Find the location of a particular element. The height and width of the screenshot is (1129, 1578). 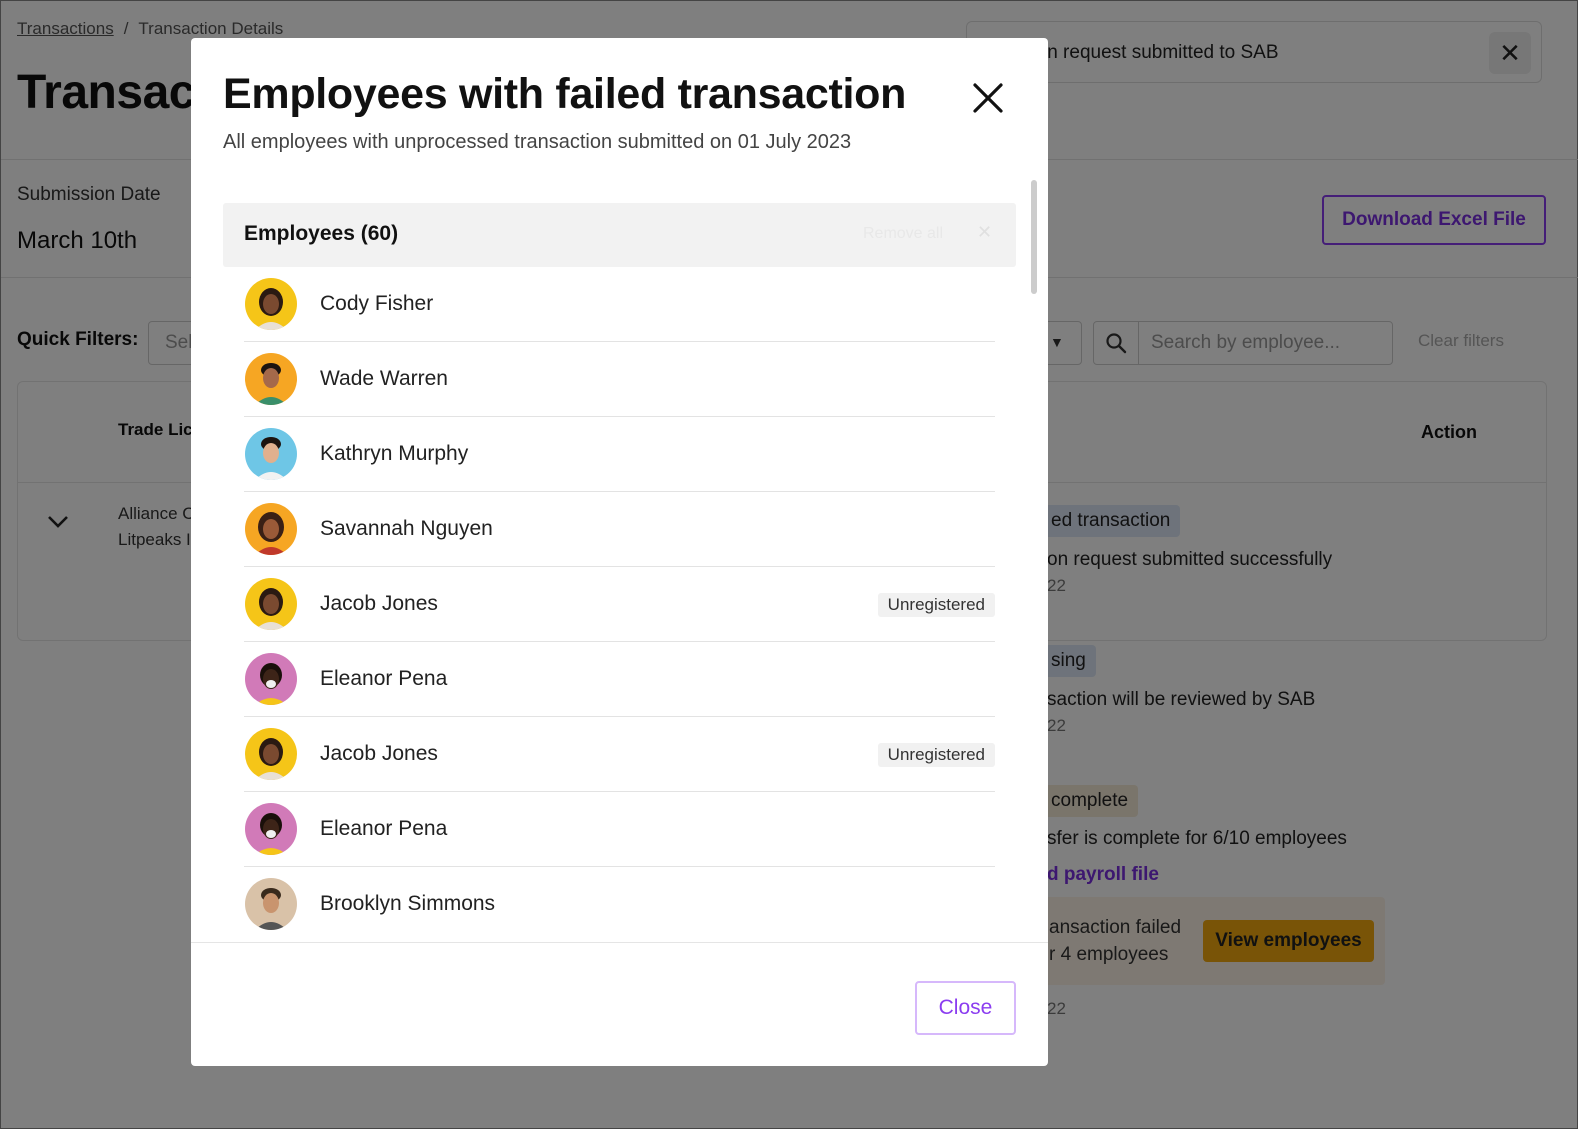

modal-title: Employees with failed transaction is located at coordinates (565, 94).